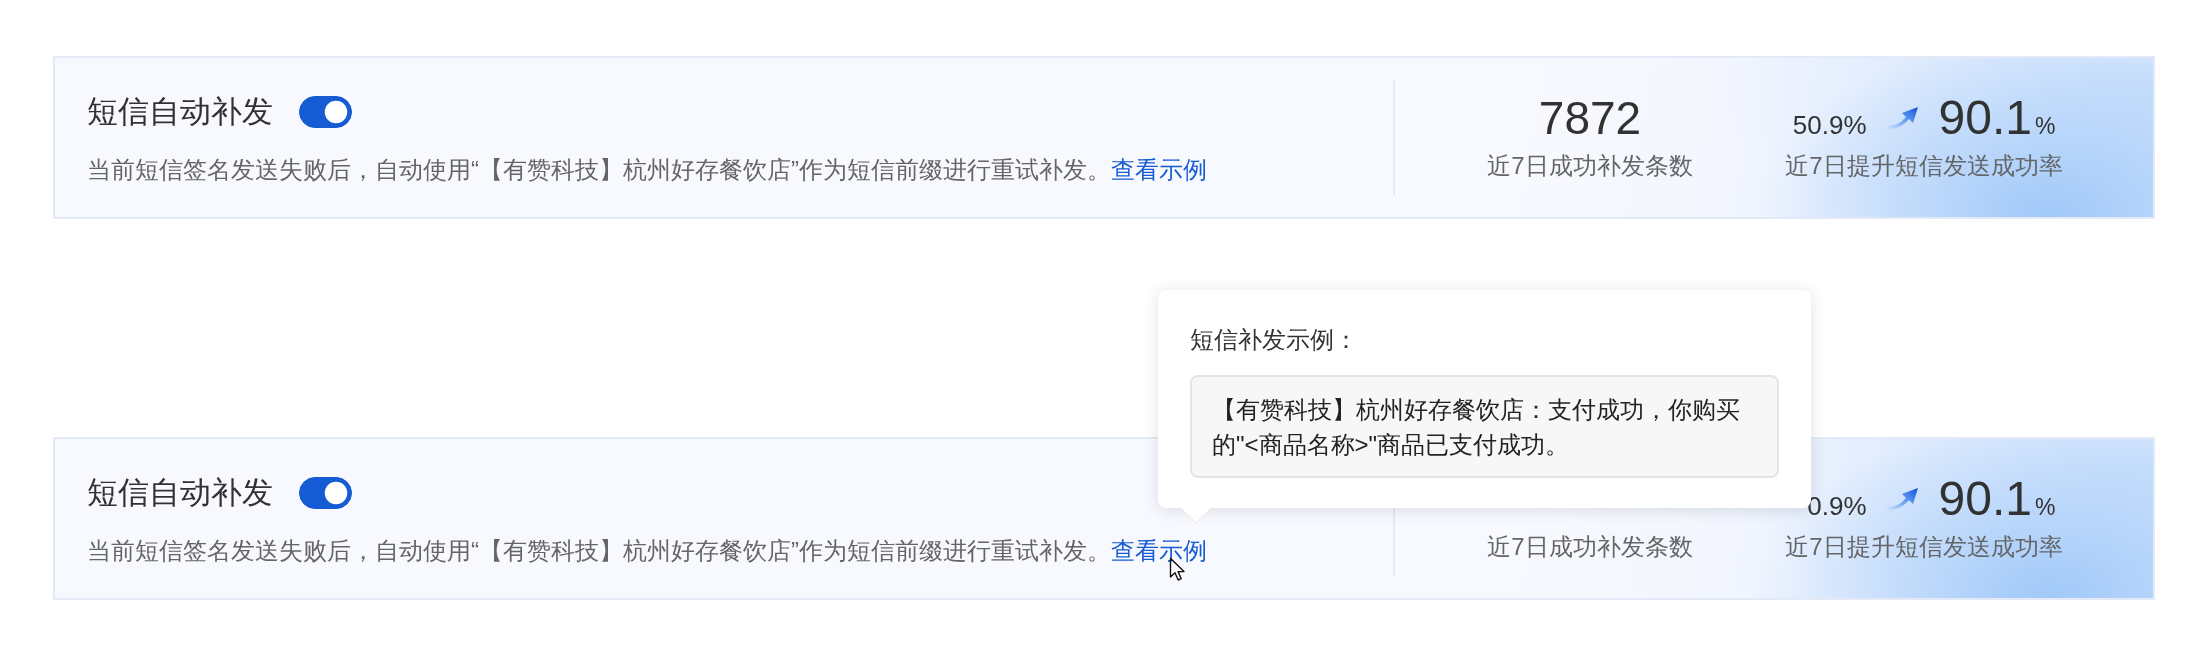  What do you see at coordinates (1159, 169) in the screenshot?
I see `view-example-link: 查看示例` at bounding box center [1159, 169].